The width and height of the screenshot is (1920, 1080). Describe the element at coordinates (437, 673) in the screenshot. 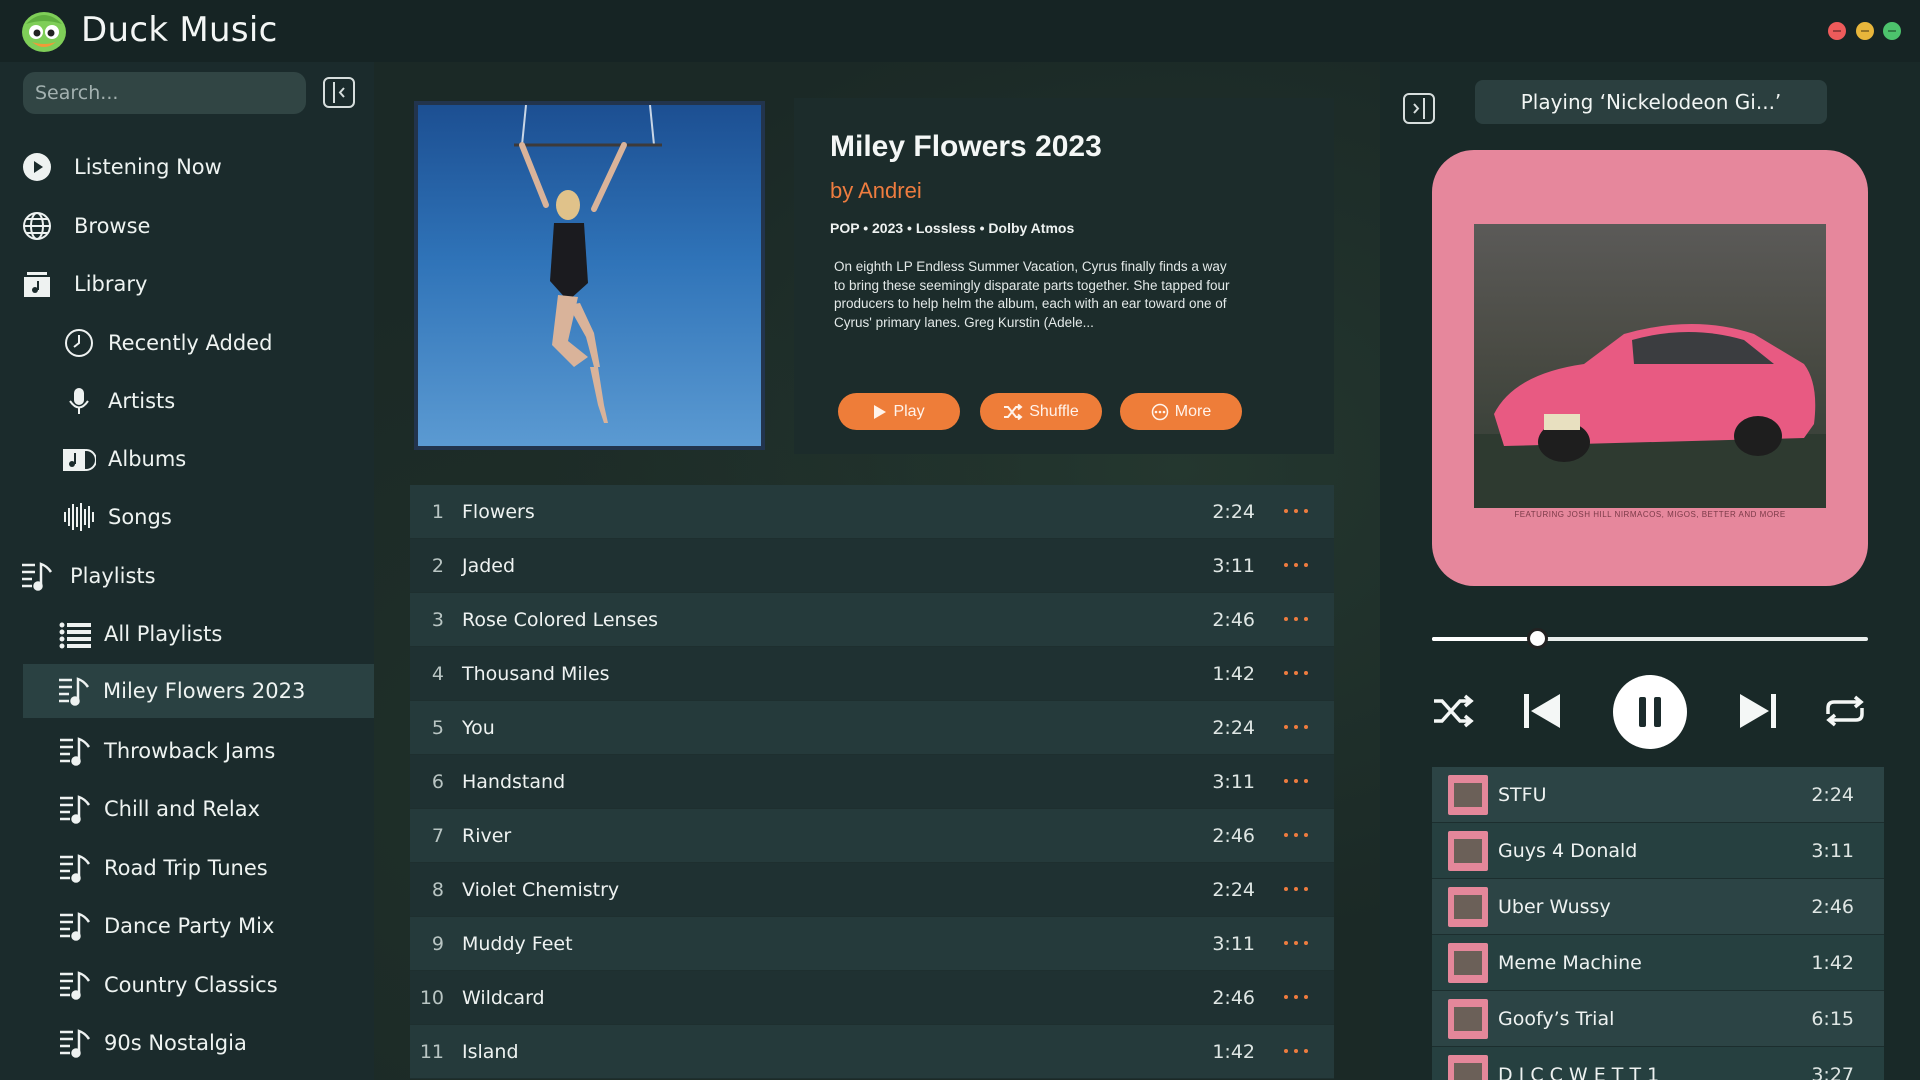

I see `track-number: 4` at that location.